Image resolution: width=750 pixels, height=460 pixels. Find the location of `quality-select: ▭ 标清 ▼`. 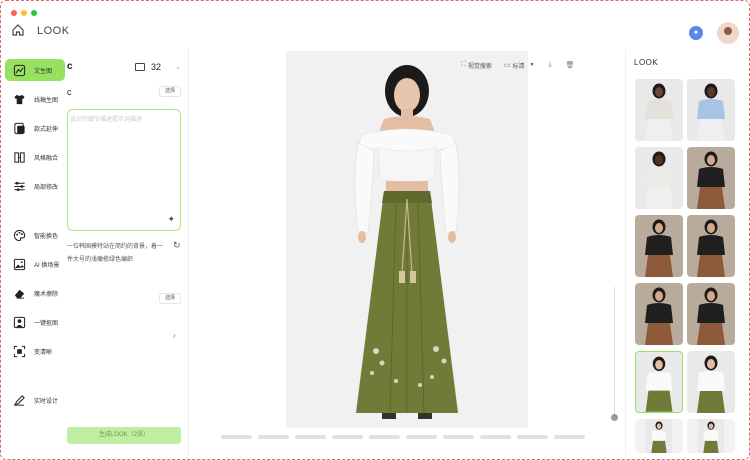

quality-select: ▭ 标清 ▼ is located at coordinates (519, 65).